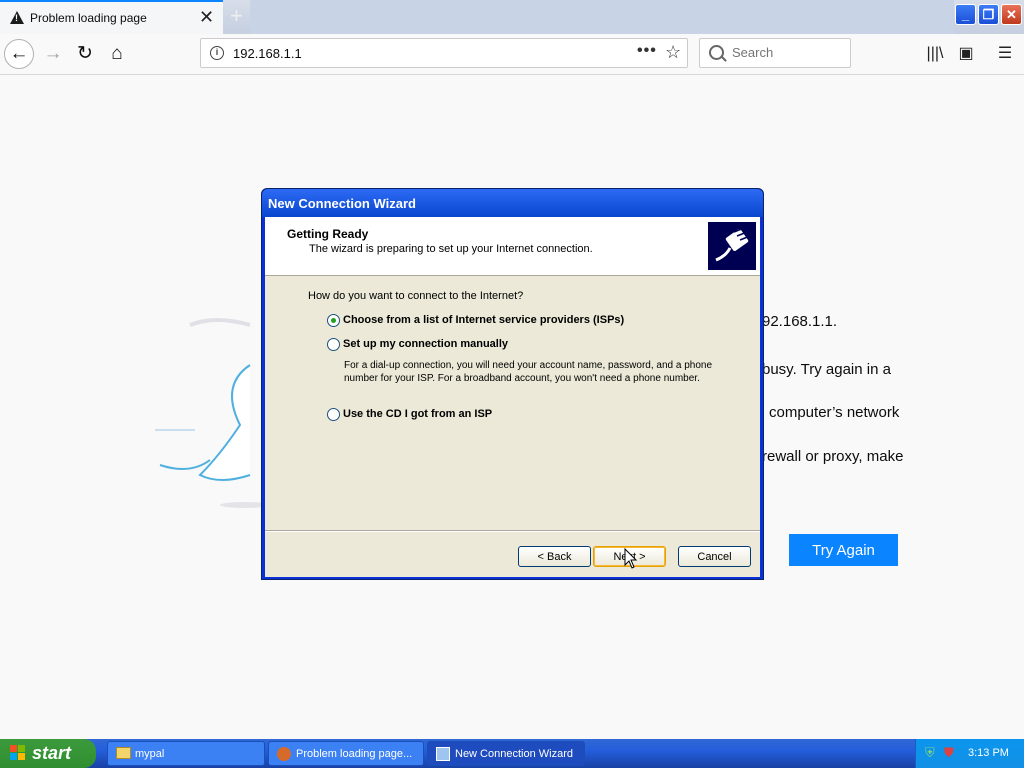 Image resolution: width=1024 pixels, height=768 pixels. Describe the element at coordinates (443, 754) in the screenshot. I see `wizard-icon` at that location.